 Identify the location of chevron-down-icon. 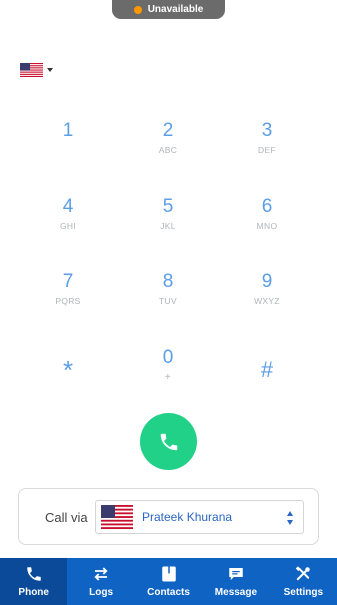
(50, 70).